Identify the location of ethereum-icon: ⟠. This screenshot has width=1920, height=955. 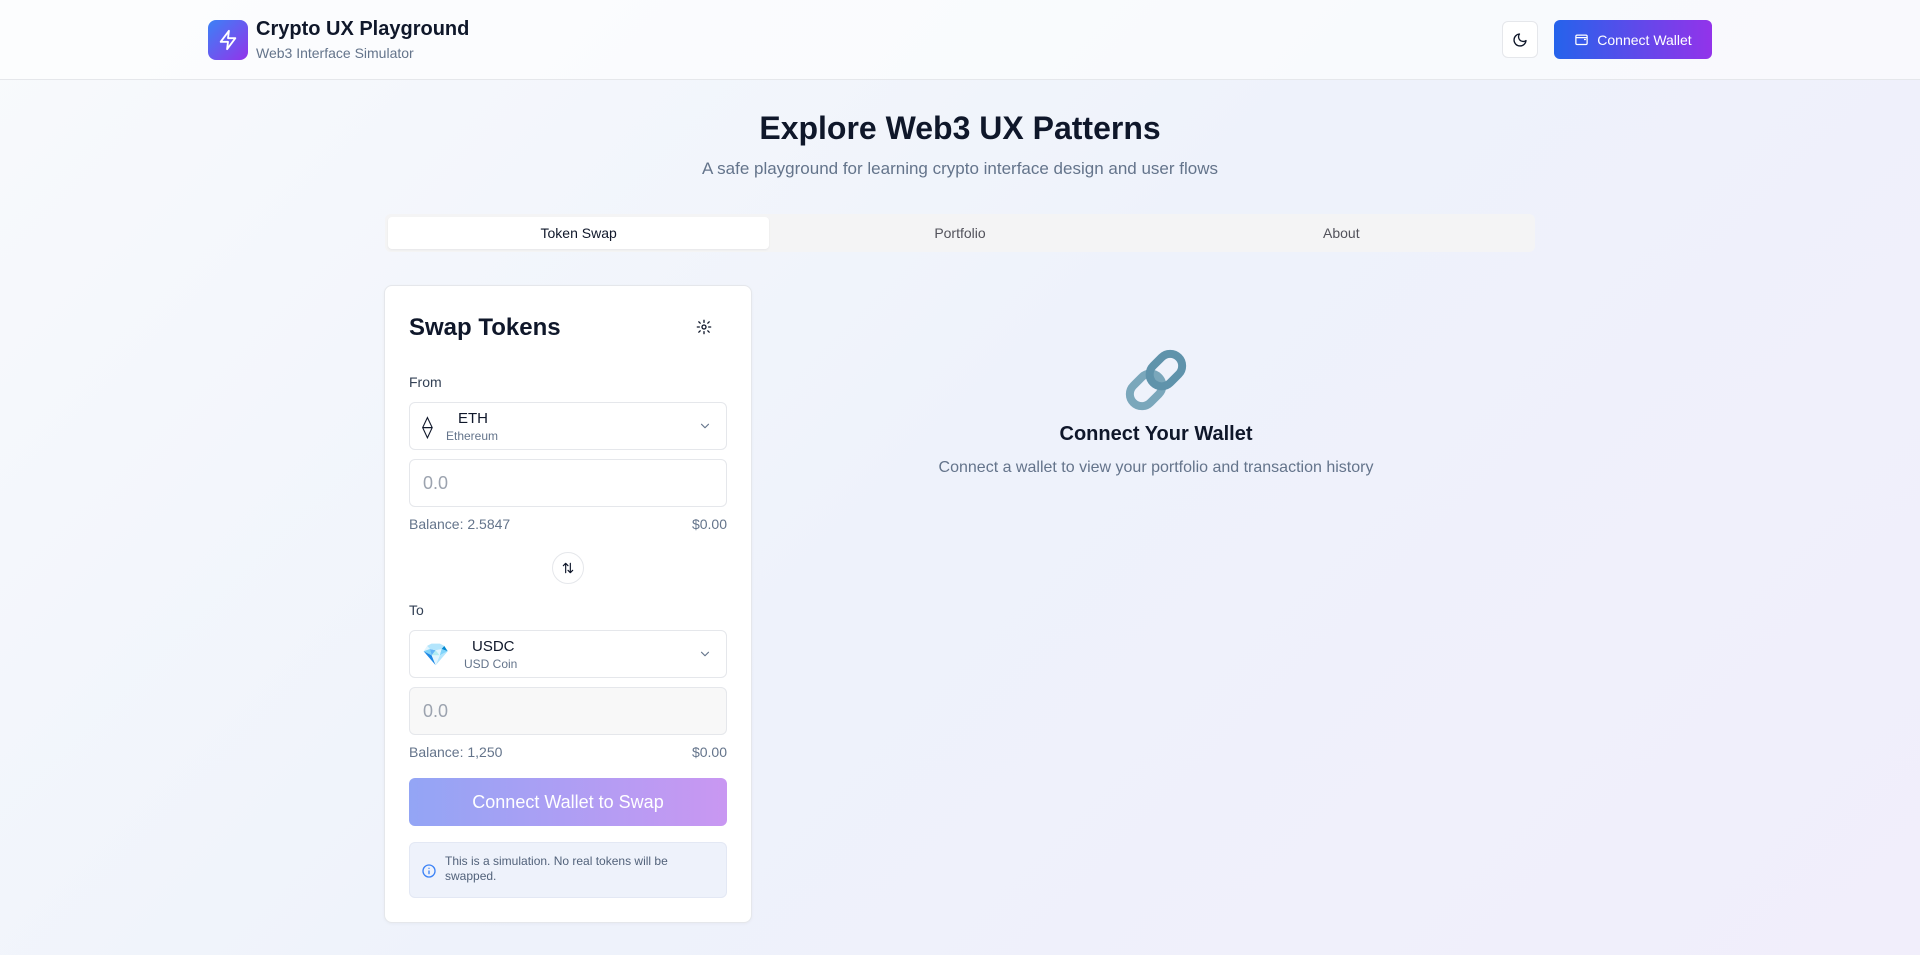
(427, 426).